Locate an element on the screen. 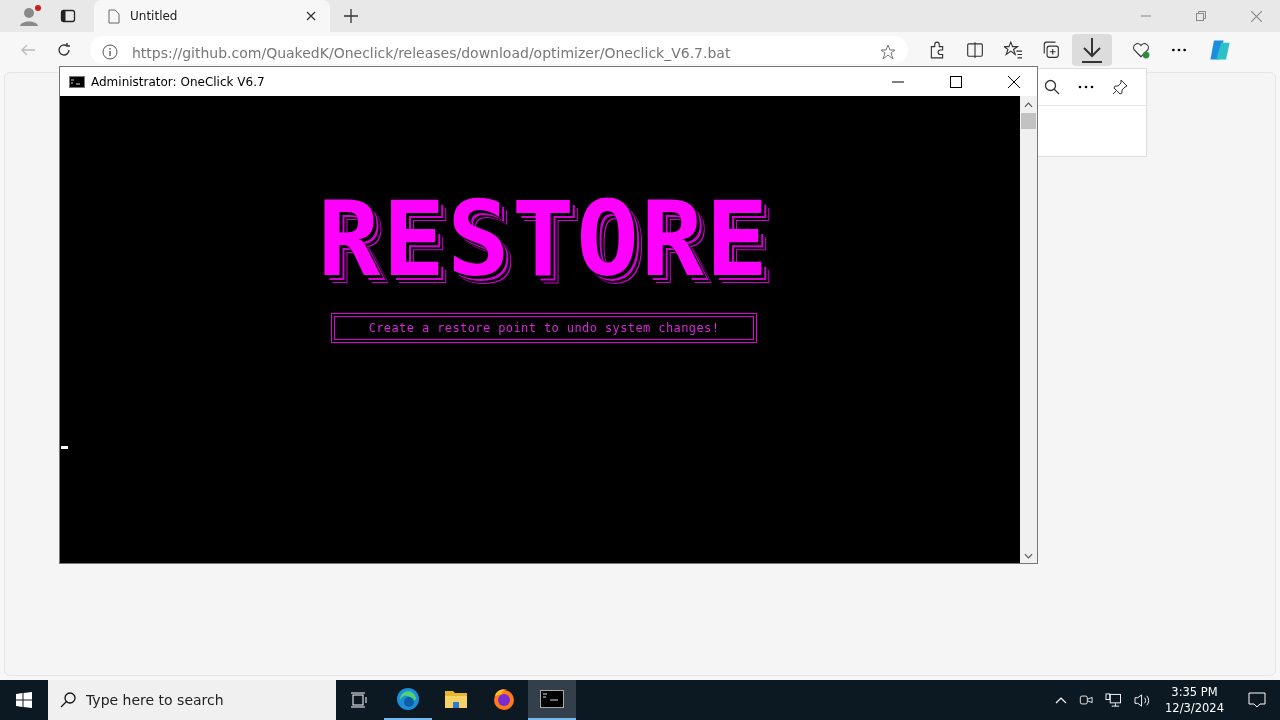  restore-icon is located at coordinates (1201, 16).